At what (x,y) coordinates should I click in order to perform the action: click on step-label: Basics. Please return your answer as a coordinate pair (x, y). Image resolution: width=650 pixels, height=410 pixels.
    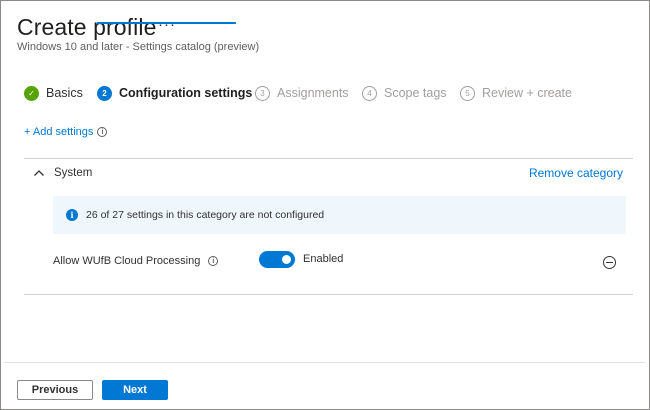
    Looking at the image, I should click on (64, 93).